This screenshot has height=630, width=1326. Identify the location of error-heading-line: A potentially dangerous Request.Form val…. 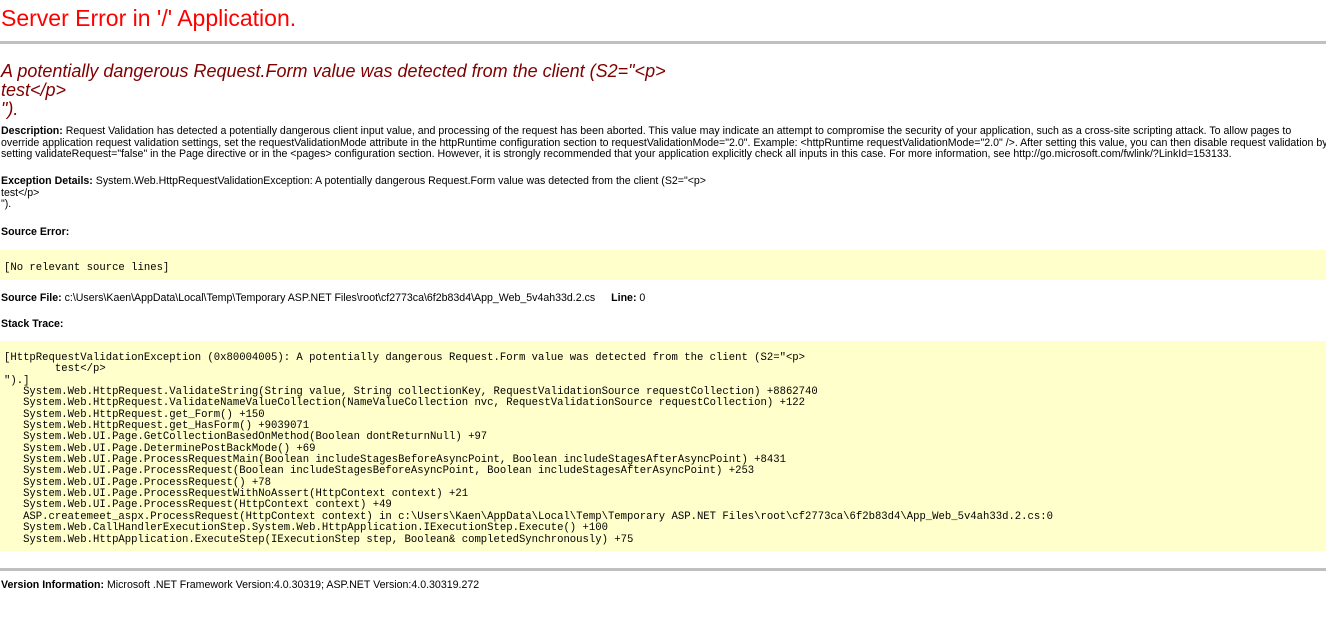
(333, 71).